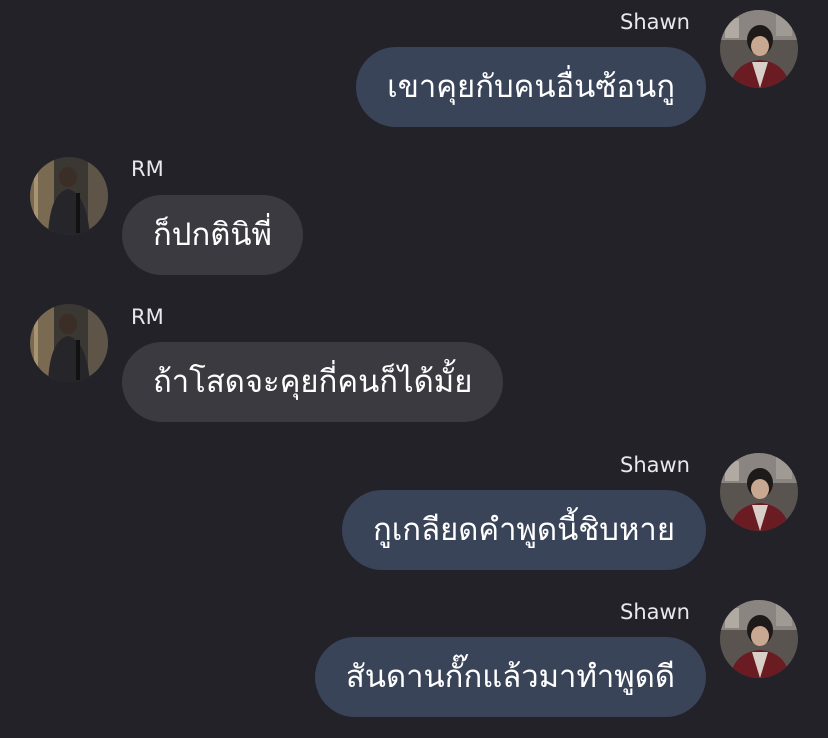 Image resolution: width=828 pixels, height=738 pixels. I want to click on message-bubble: กูเกลียดคำพูดนี้ชิบหาย, so click(523, 530).